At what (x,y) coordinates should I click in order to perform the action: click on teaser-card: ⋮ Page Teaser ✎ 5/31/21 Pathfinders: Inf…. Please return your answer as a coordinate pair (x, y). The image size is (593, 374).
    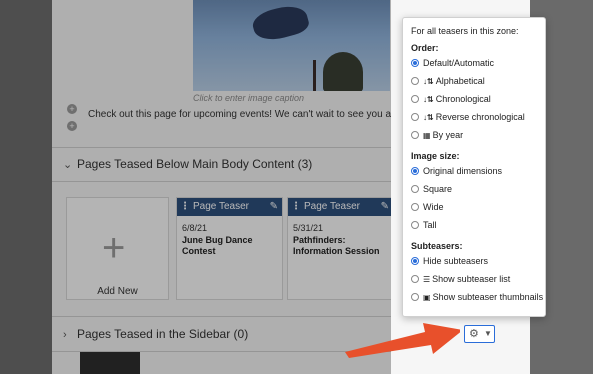
    Looking at the image, I should click on (340, 248).